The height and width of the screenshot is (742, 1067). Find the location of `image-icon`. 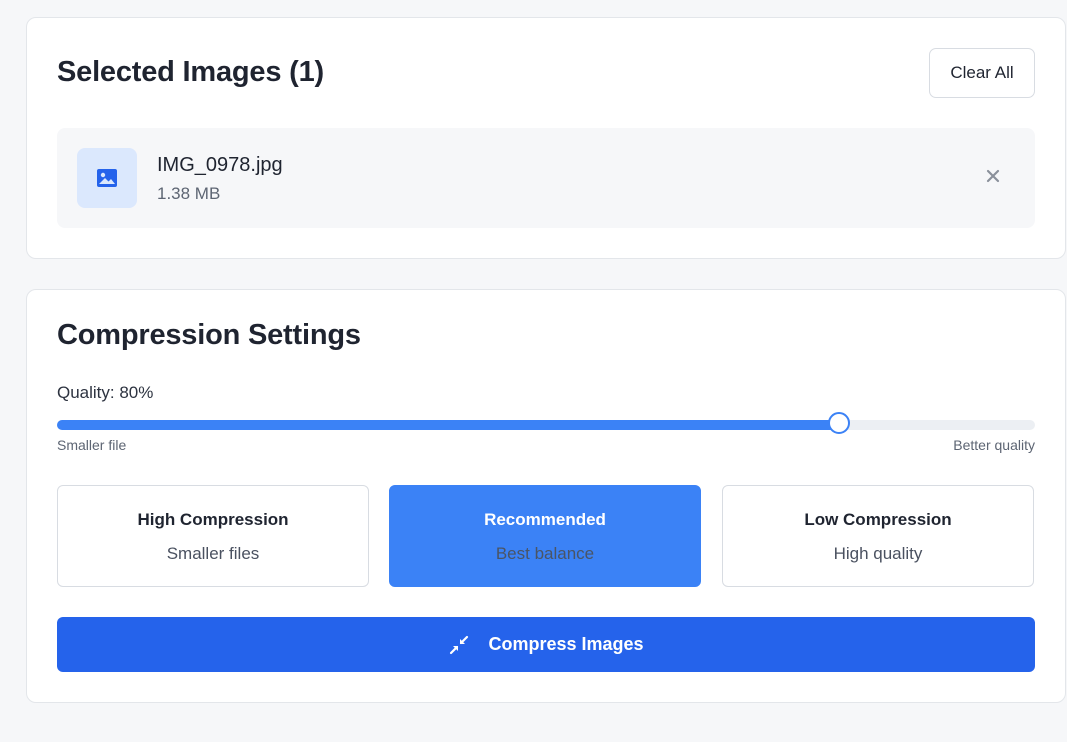

image-icon is located at coordinates (107, 178).